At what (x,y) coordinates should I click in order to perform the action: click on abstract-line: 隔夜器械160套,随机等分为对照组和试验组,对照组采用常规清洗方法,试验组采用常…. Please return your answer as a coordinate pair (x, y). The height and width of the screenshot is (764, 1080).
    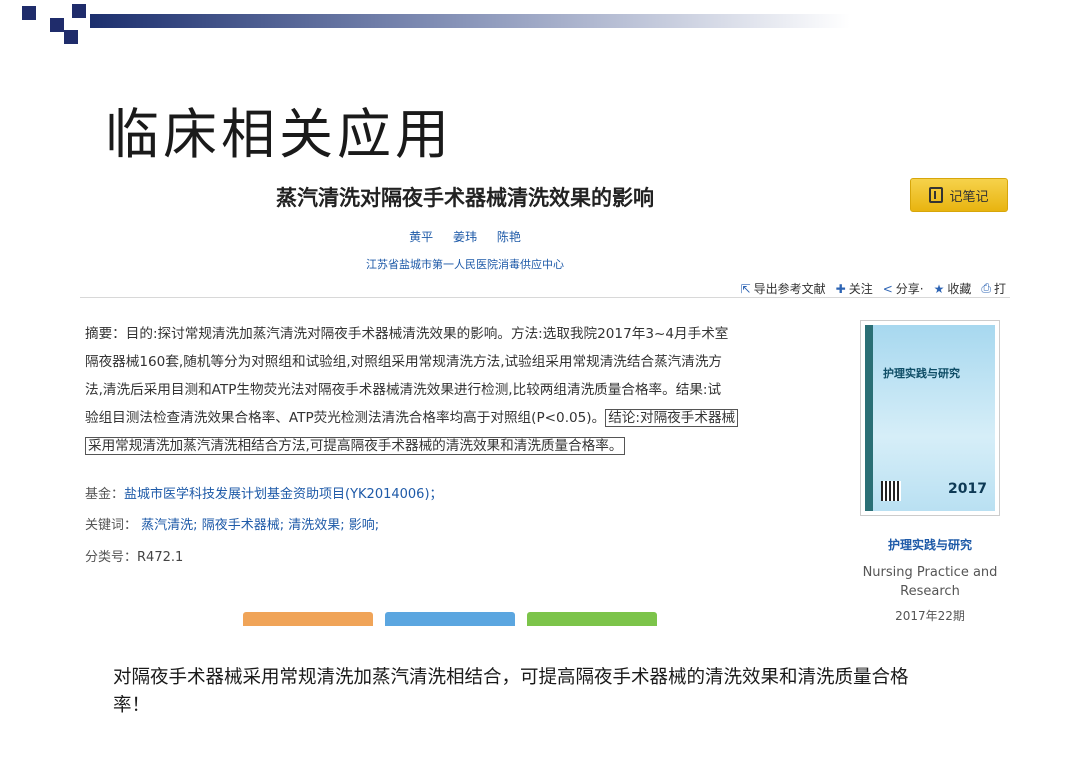
    Looking at the image, I should click on (404, 362).